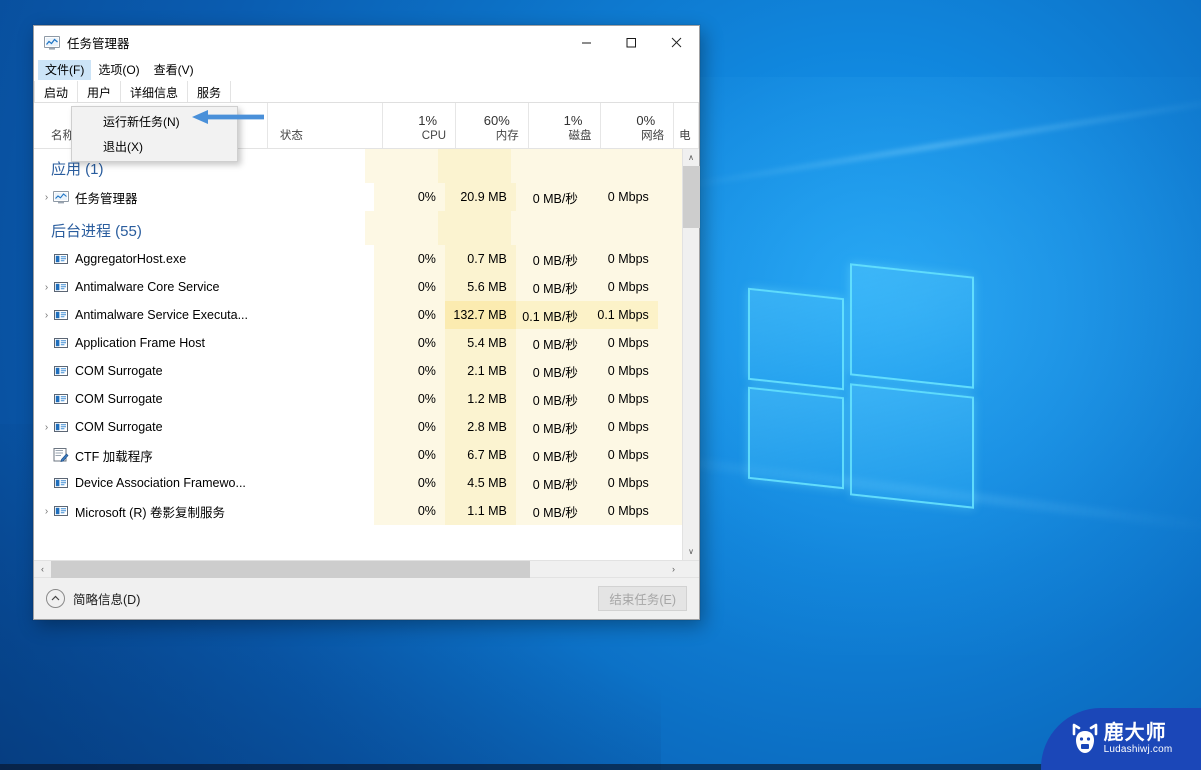  I want to click on table-row: COM Surrogate 0% 1.2 MB 0 MB/秒 0 Mbps, so click(358, 399).